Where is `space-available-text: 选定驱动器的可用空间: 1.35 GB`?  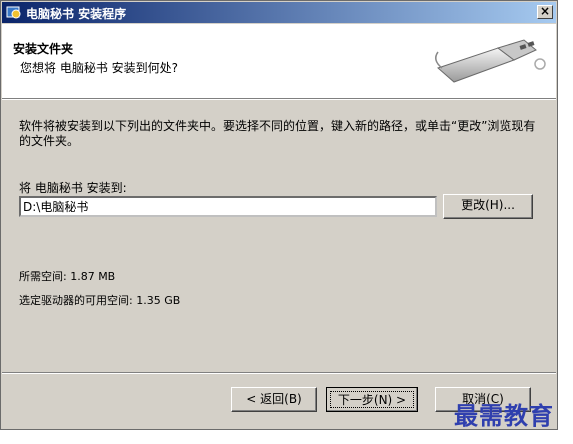
space-available-text: 选定驱动器的可用空间: 1.35 GB is located at coordinates (100, 300).